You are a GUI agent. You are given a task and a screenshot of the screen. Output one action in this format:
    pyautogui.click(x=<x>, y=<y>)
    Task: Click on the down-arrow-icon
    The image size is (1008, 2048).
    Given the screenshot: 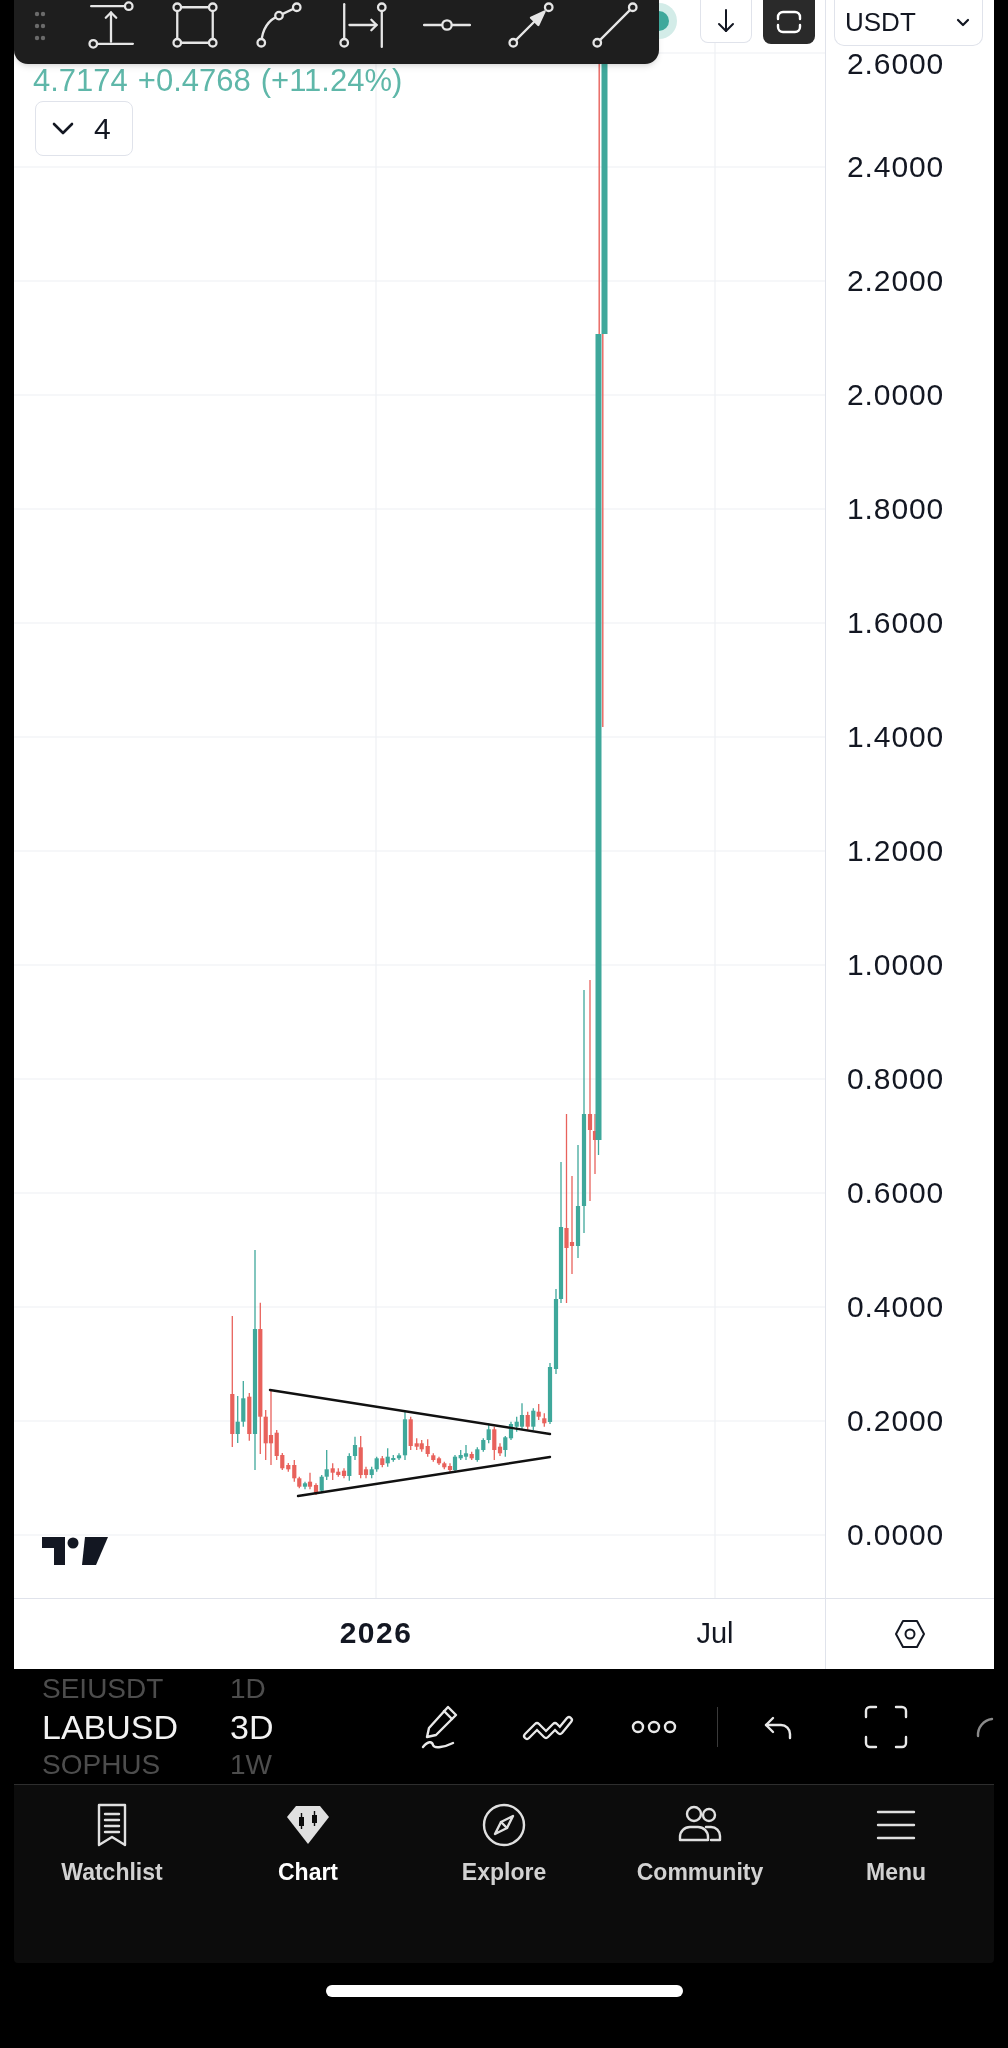 What is the action you would take?
    pyautogui.click(x=726, y=21)
    